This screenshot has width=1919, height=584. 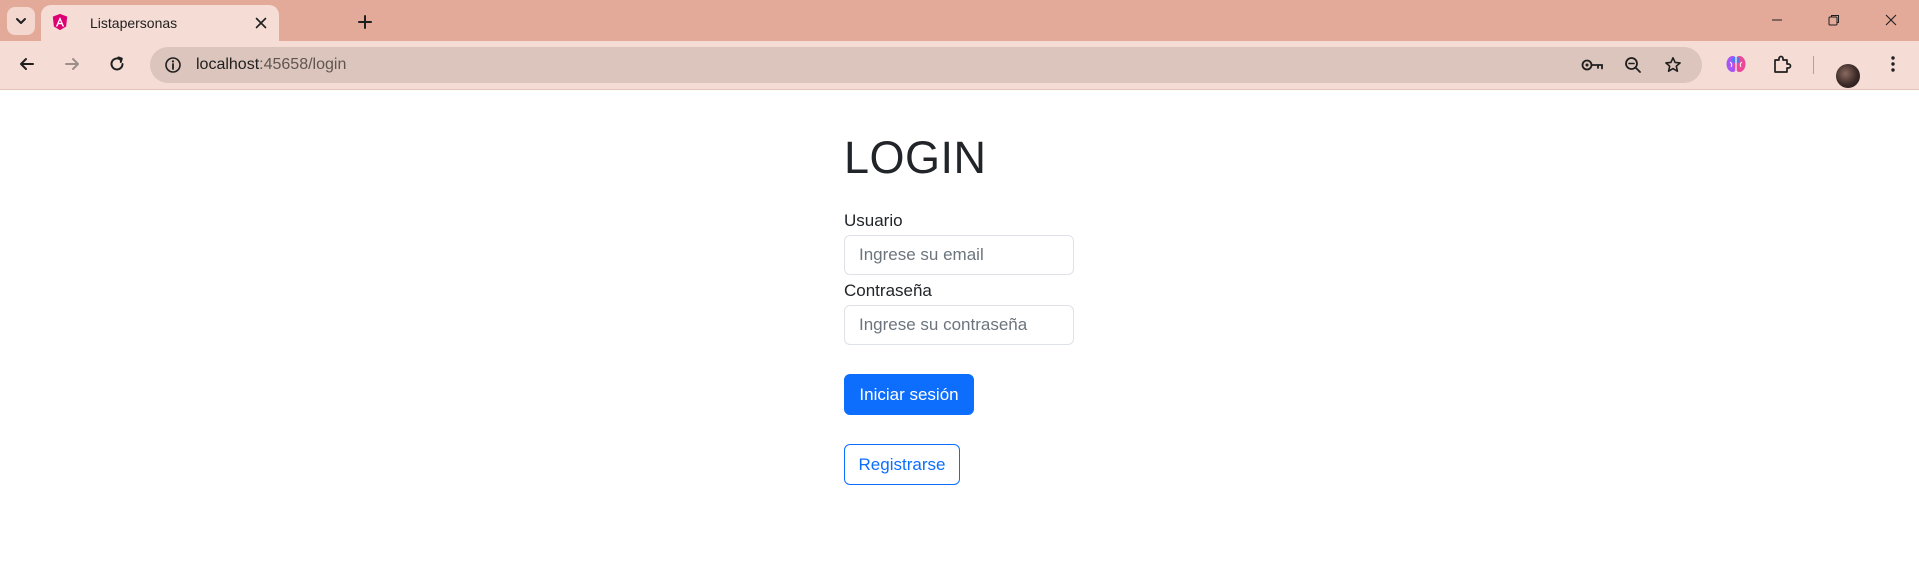 I want to click on extensions-button, so click(x=1782, y=64).